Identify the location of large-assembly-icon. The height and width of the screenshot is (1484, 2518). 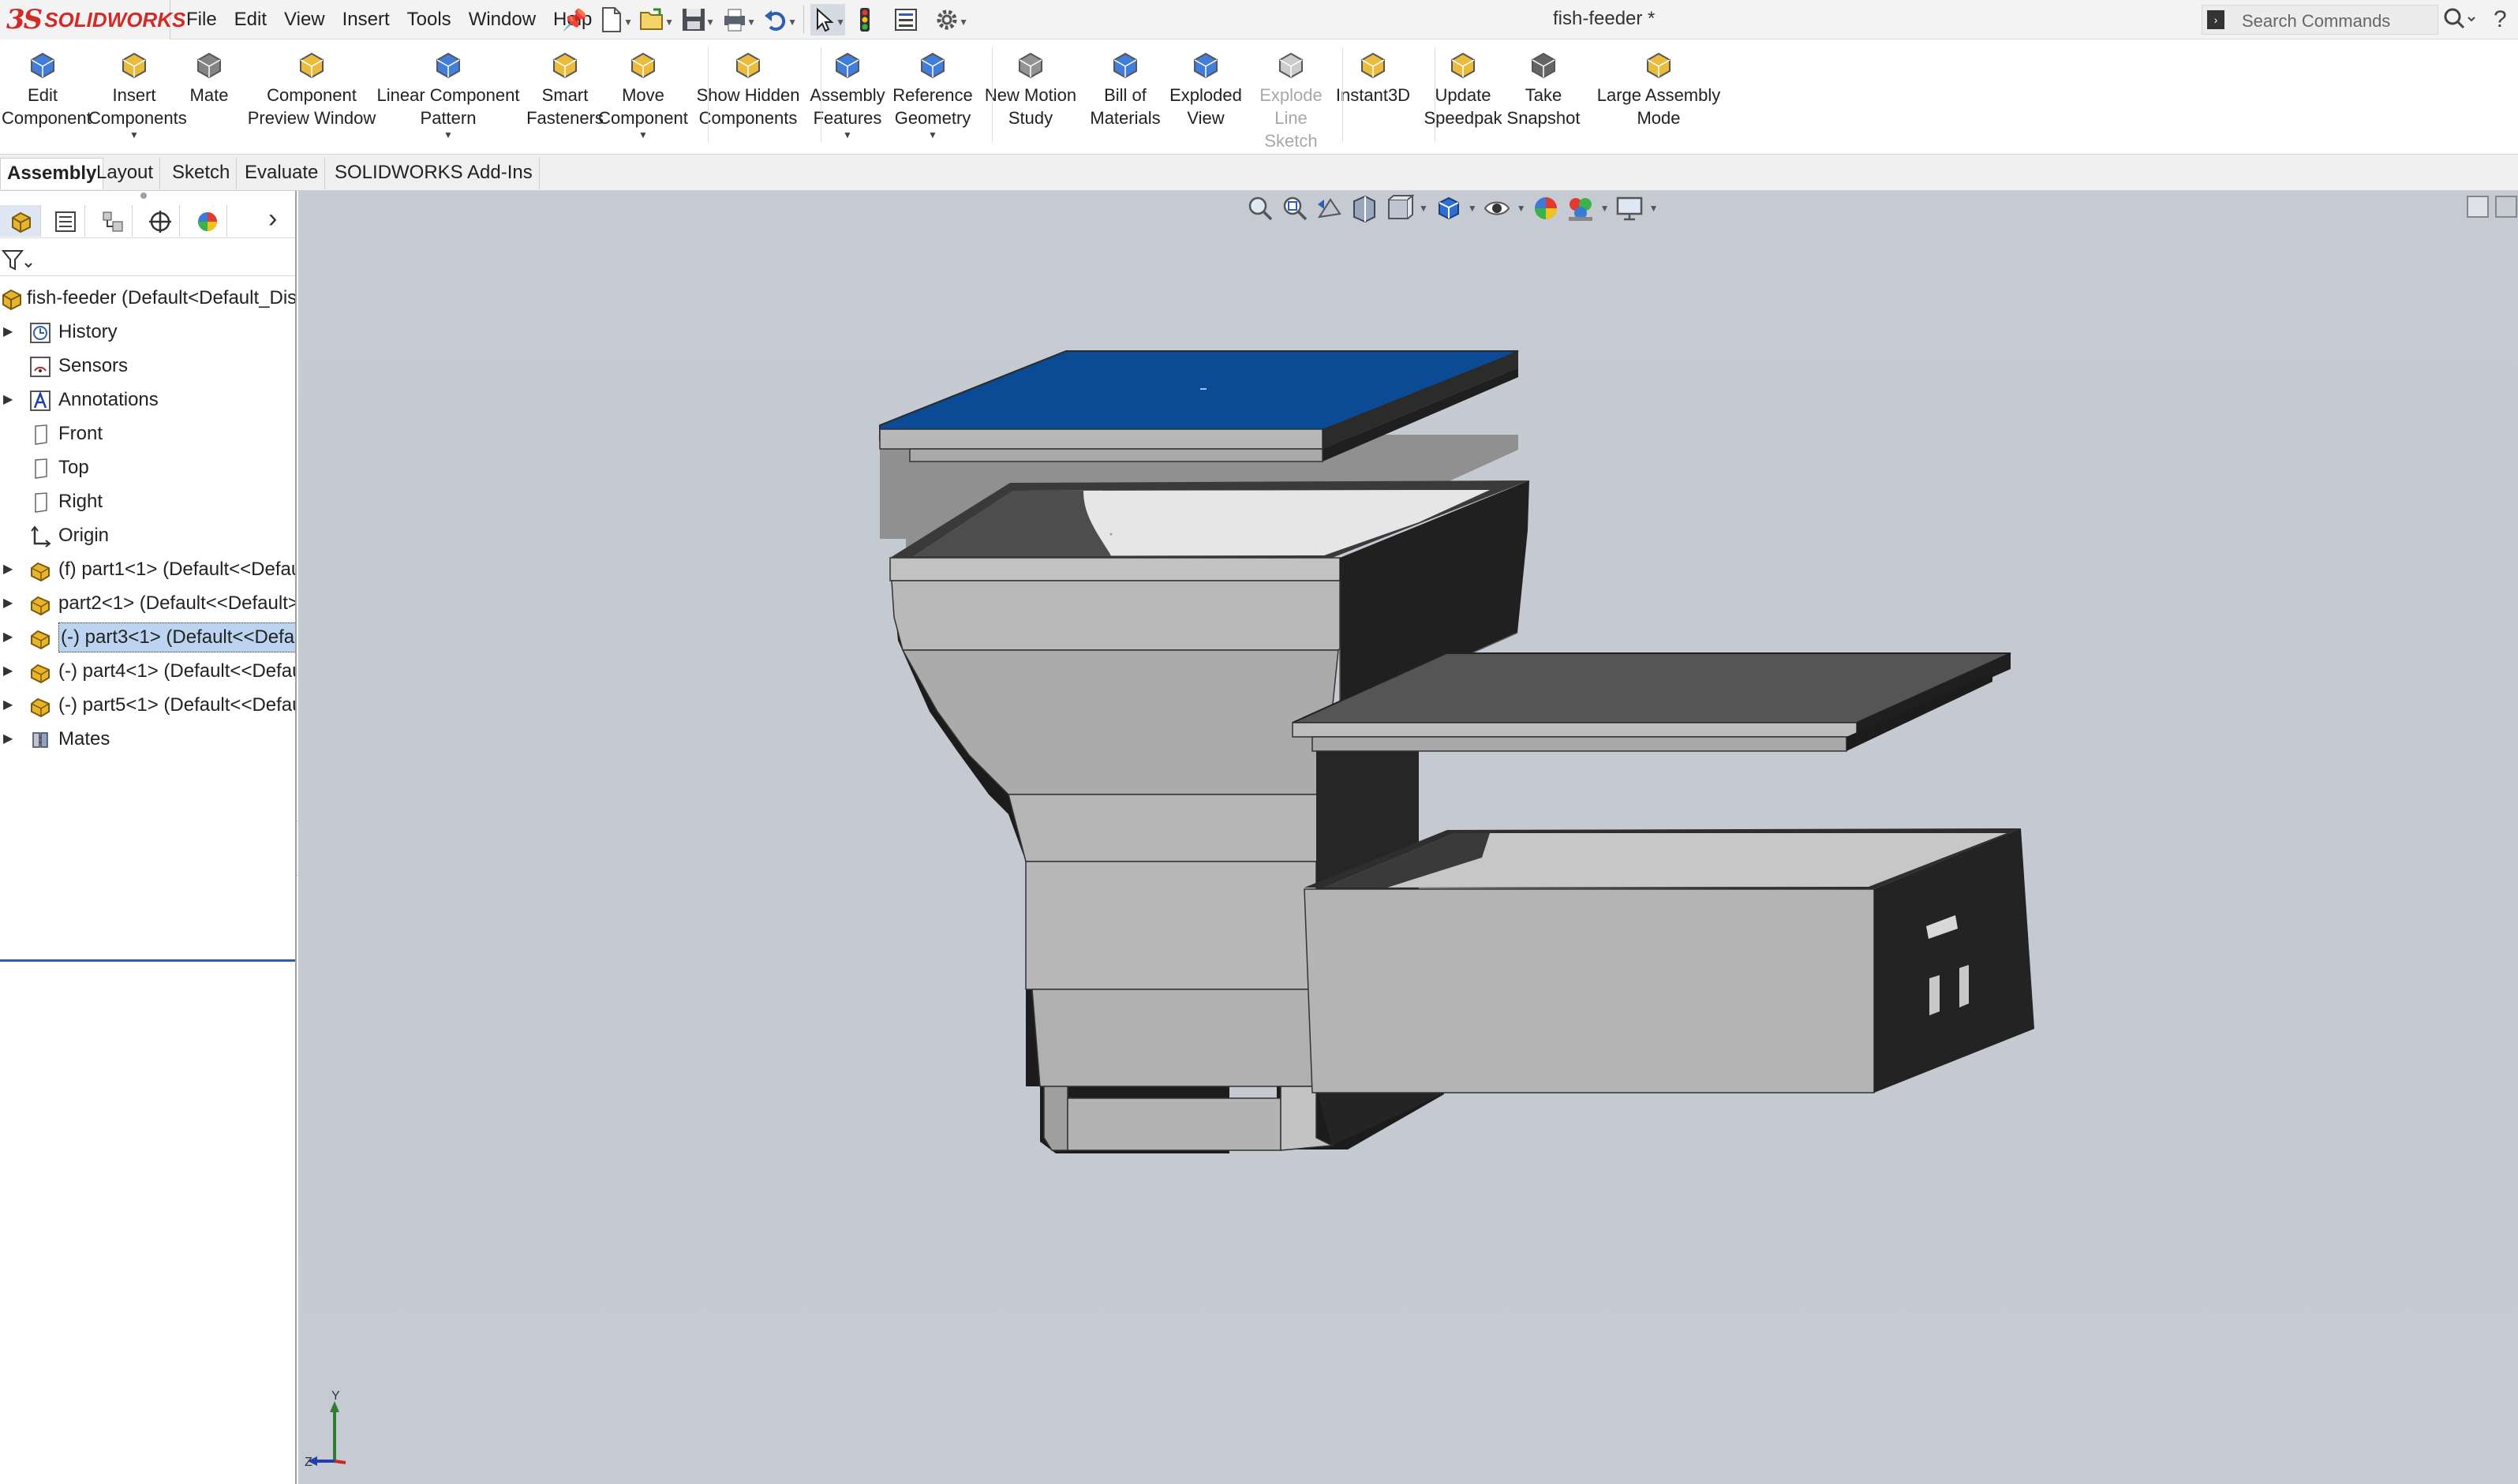
(1658, 64).